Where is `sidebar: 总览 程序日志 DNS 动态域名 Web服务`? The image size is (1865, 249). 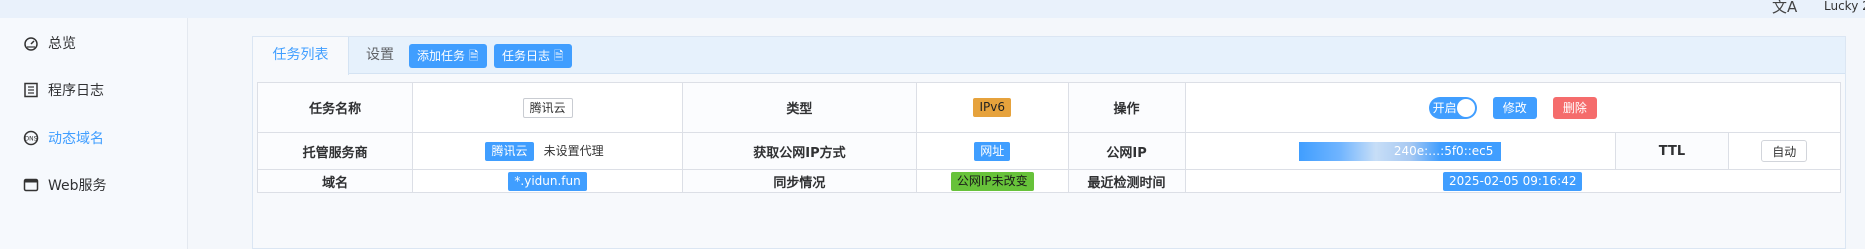 sidebar: 总览 程序日志 DNS 动态域名 Web服务 is located at coordinates (94, 133).